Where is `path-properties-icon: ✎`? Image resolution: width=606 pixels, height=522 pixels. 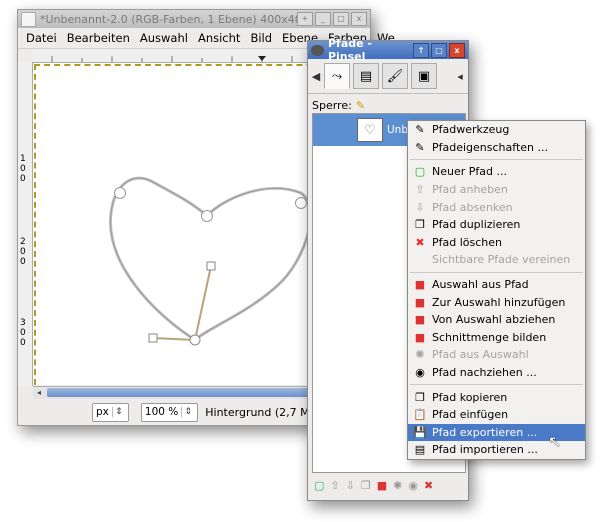
path-properties-icon: ✎ is located at coordinates (420, 147).